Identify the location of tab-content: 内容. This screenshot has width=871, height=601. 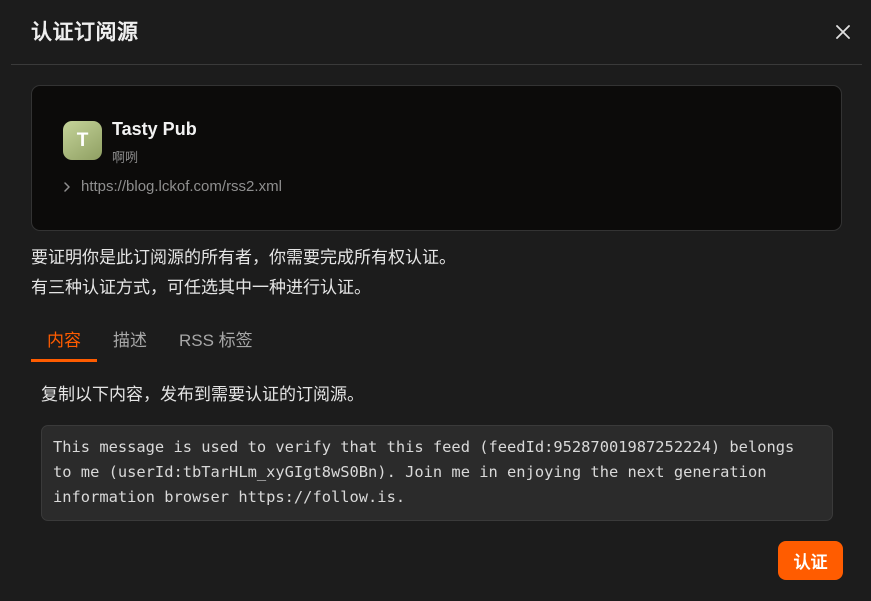
(64, 343).